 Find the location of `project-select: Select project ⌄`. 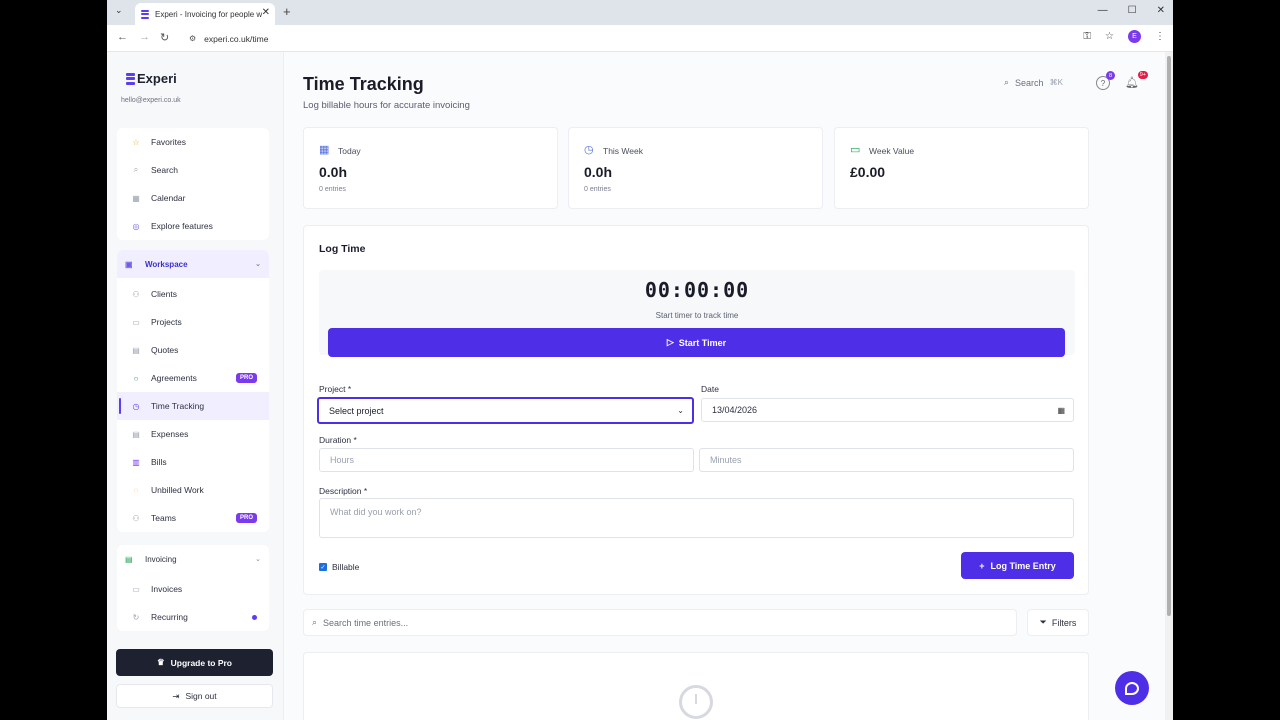

project-select: Select project ⌄ is located at coordinates (505, 410).